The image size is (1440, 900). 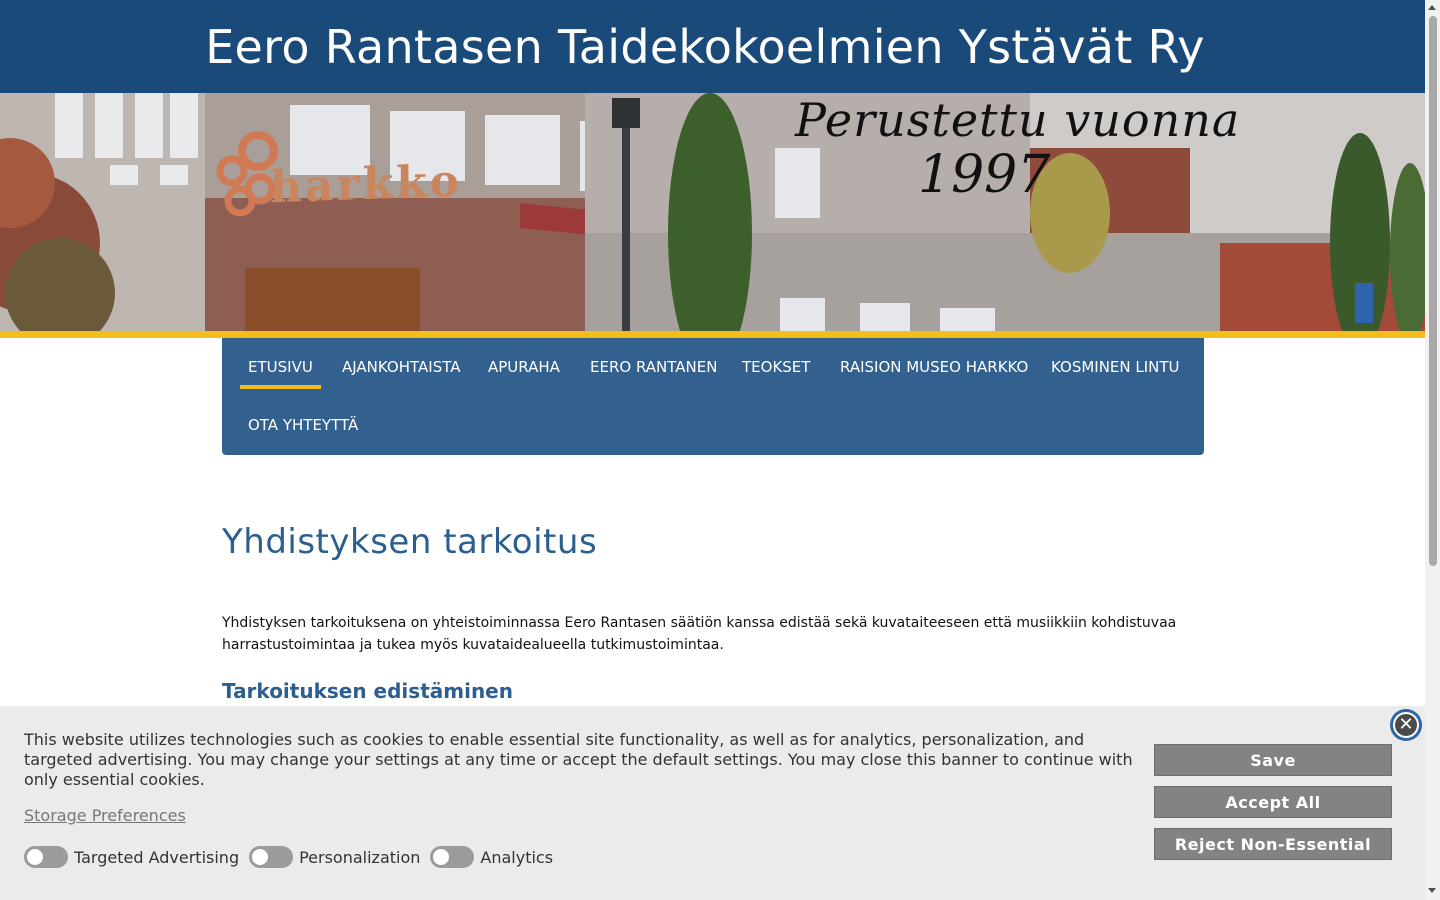 I want to click on toggle-group-personalization: Personalization, so click(x=334, y=857).